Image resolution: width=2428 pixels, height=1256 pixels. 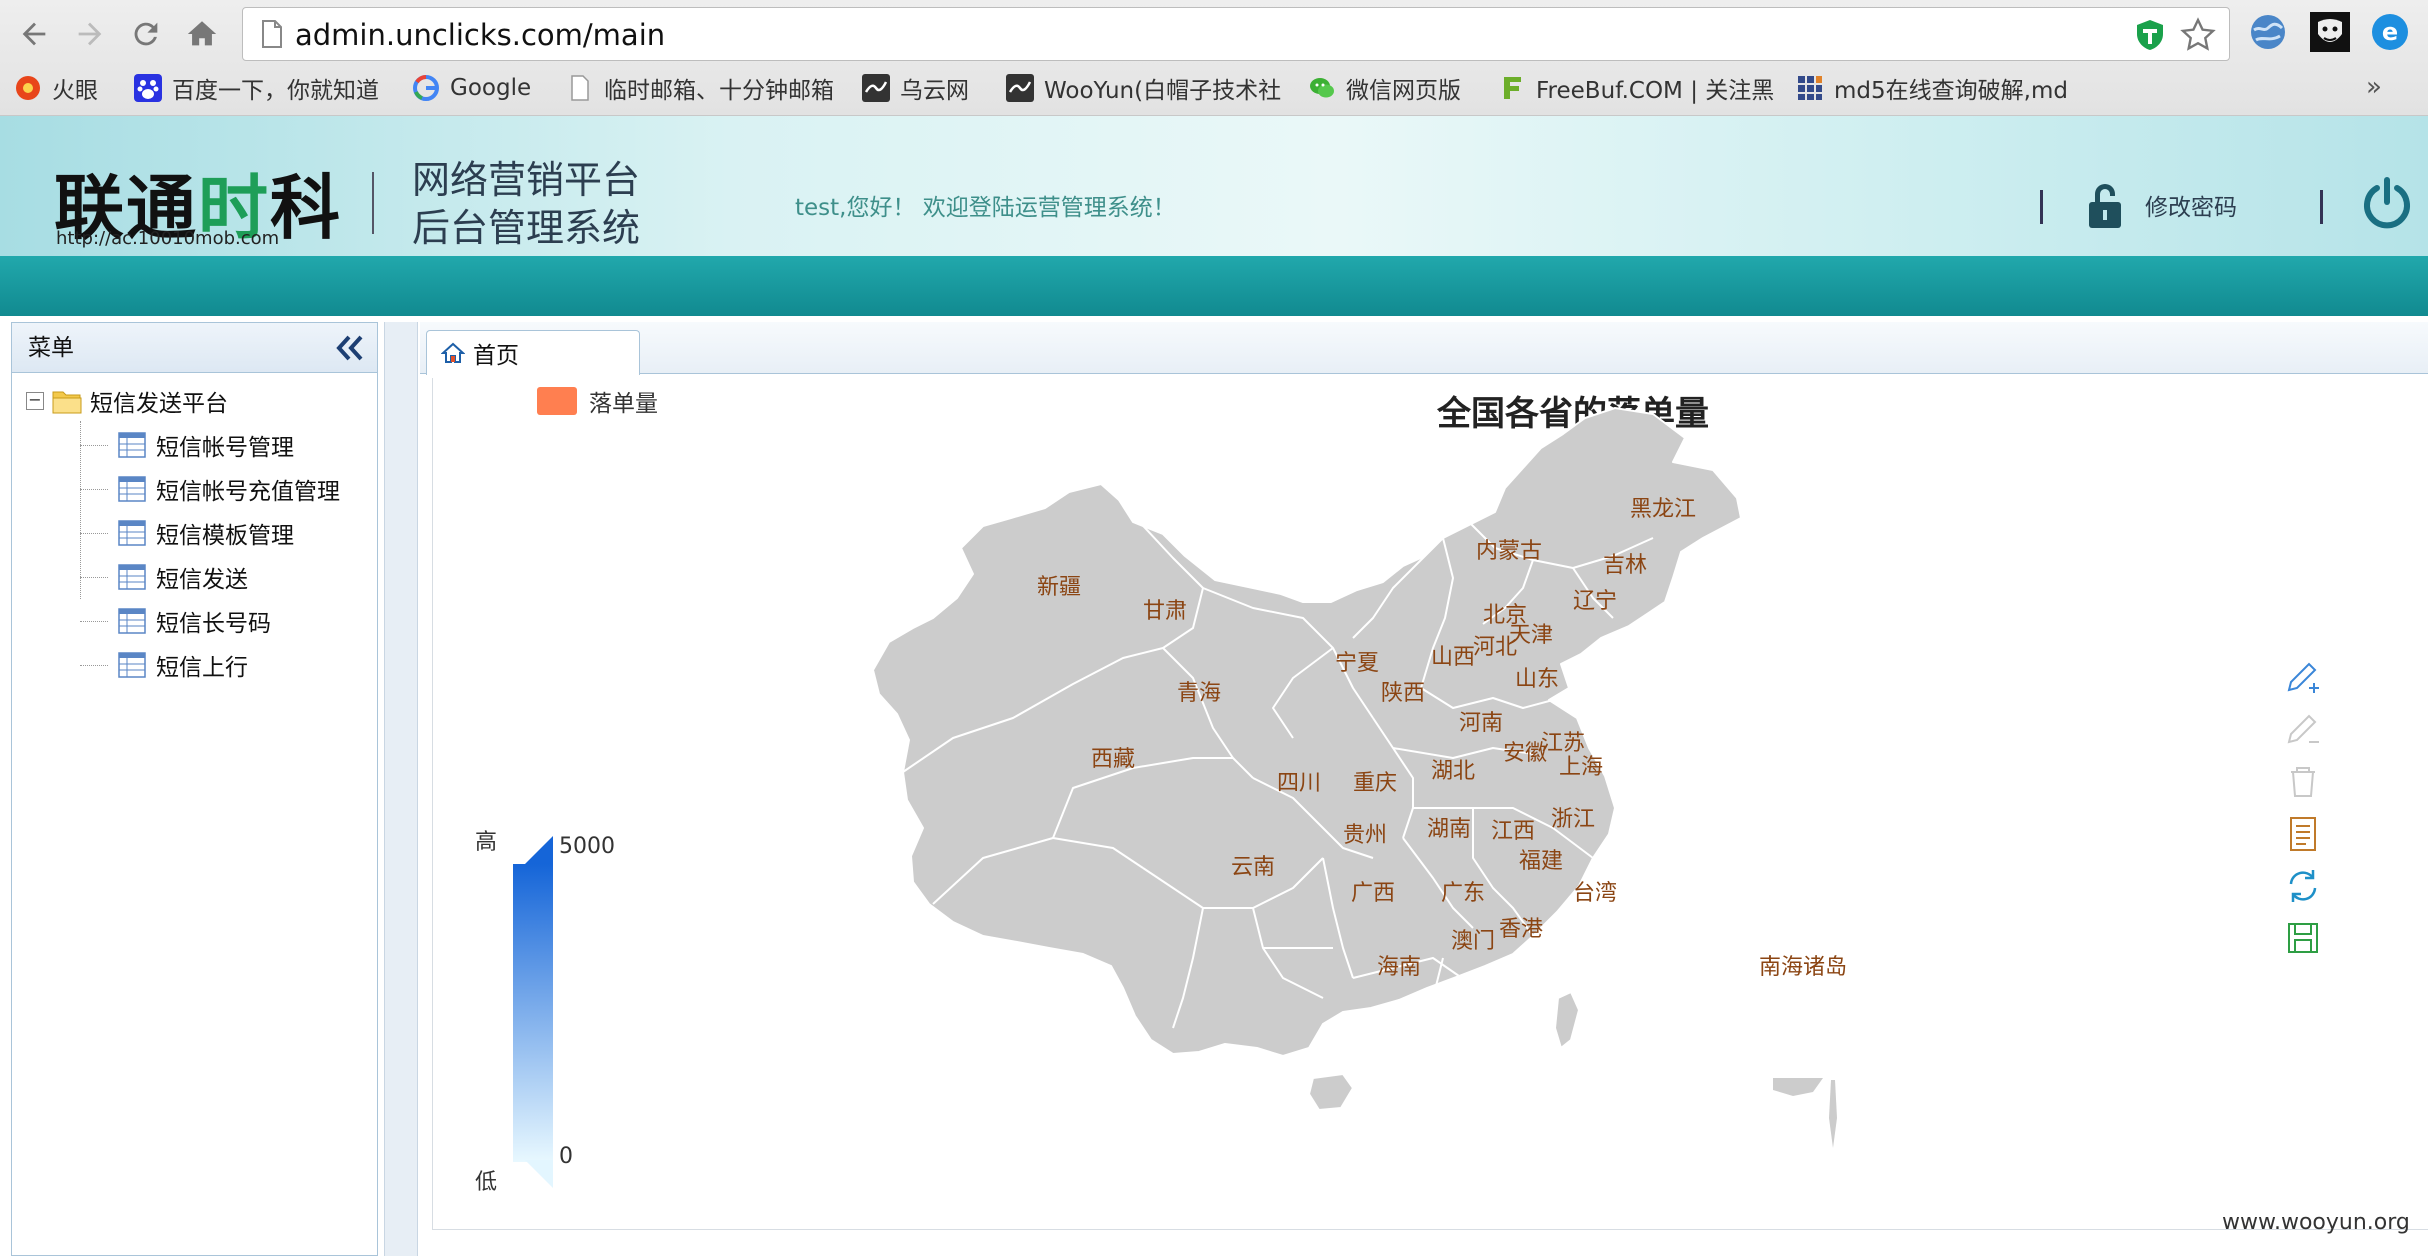 What do you see at coordinates (127, 401) in the screenshot?
I see `tree-node-sms-platform: − 短信发送平台` at bounding box center [127, 401].